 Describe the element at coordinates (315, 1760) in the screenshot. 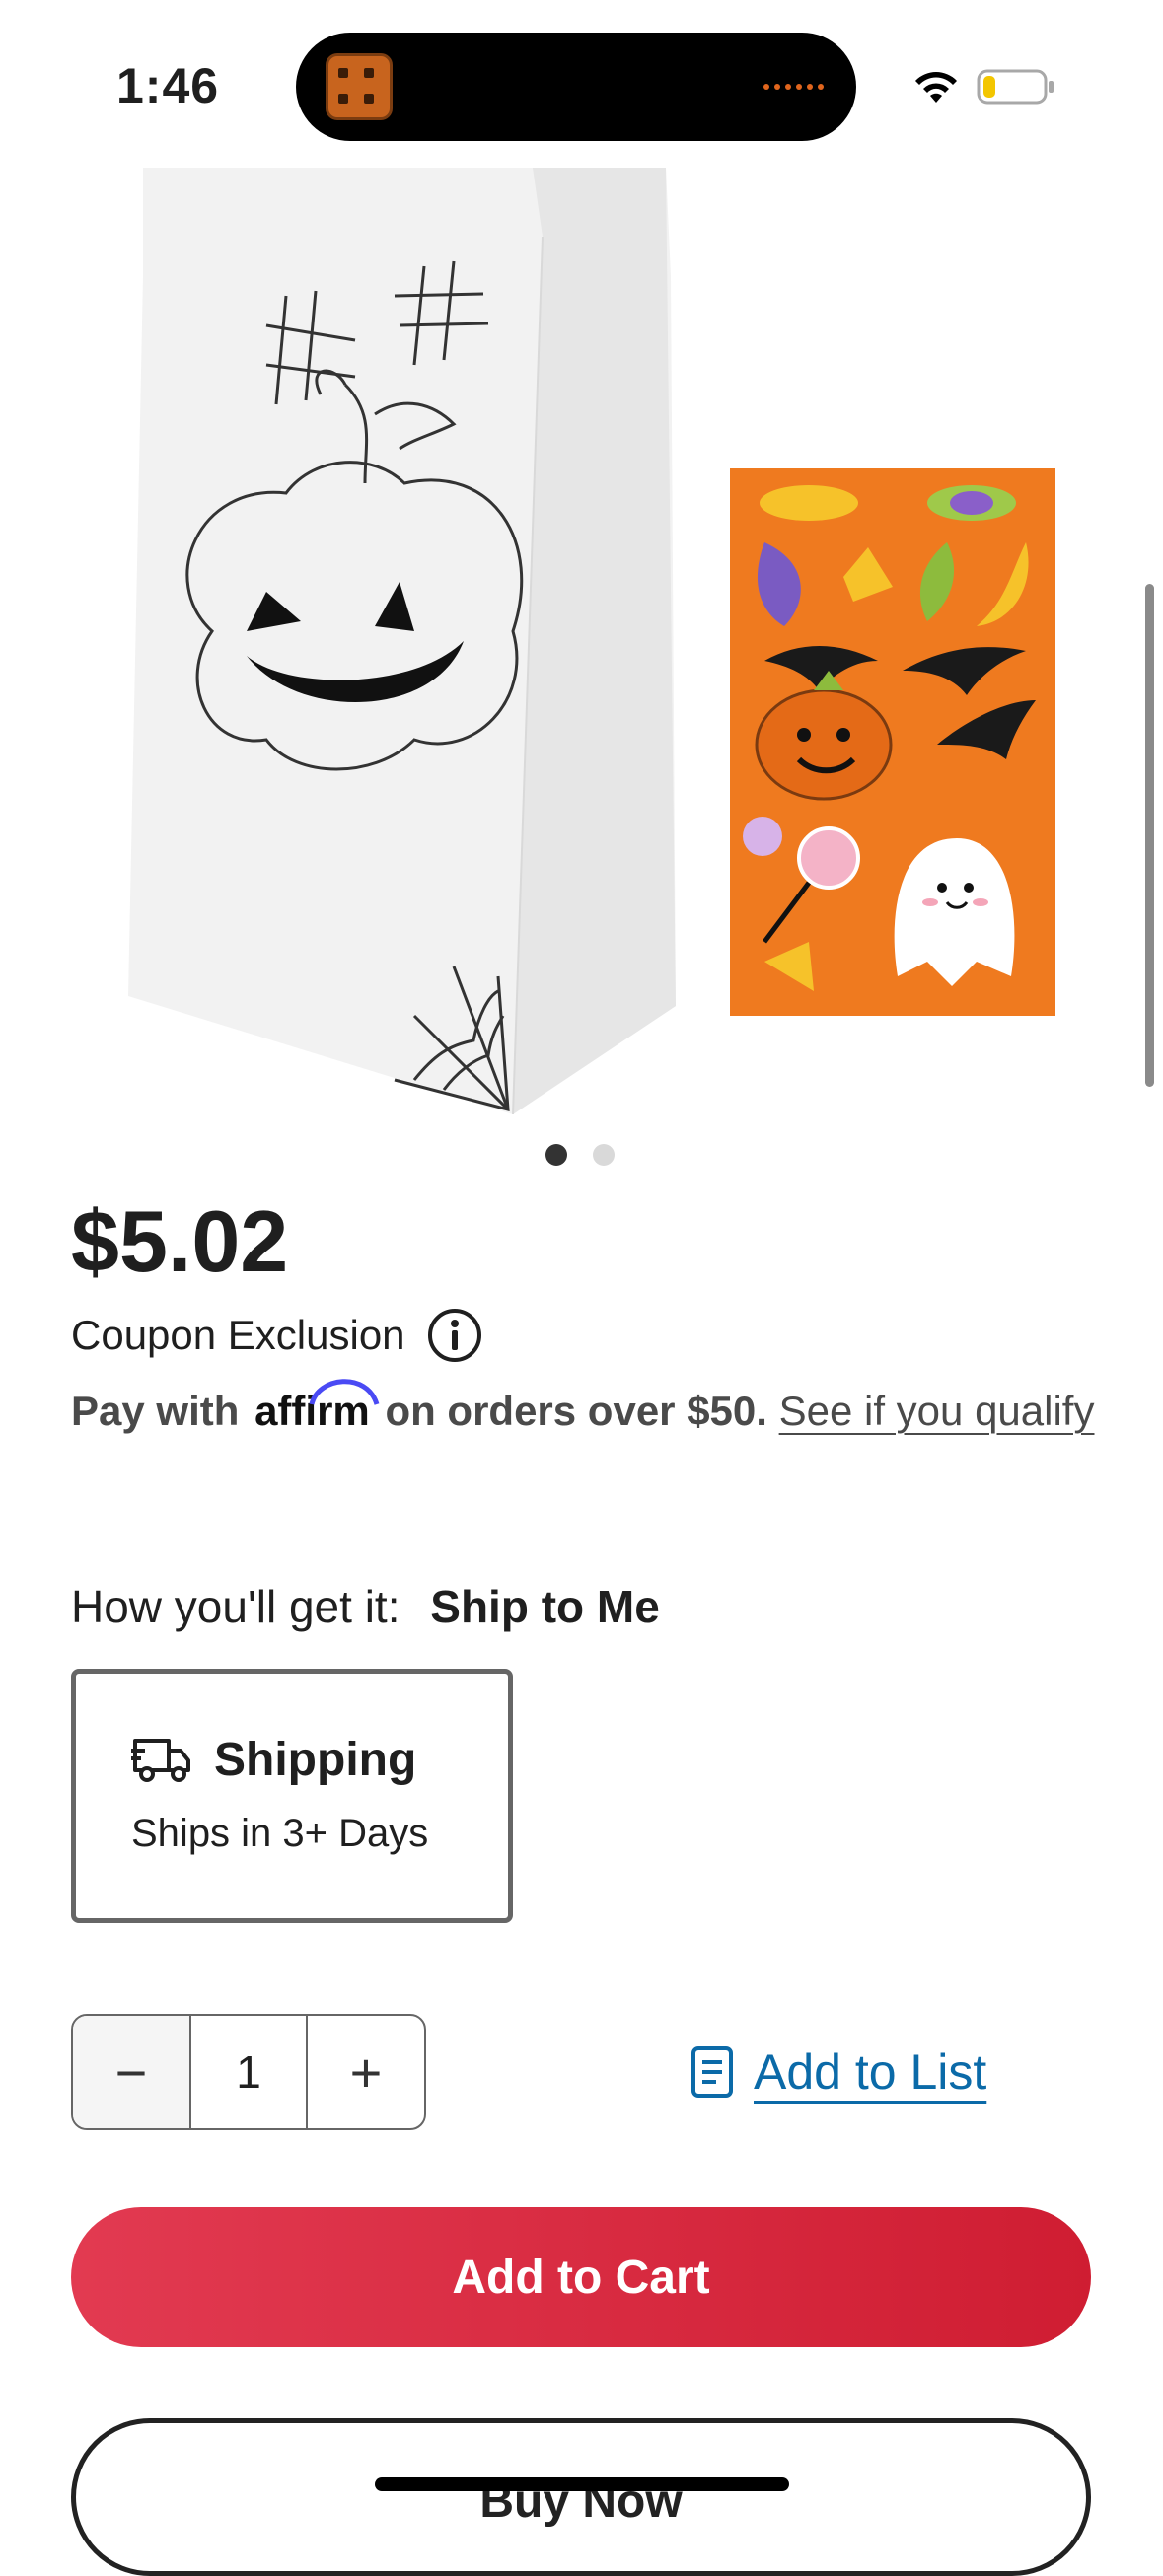

I see `shipping-option-title: Shipping` at that location.